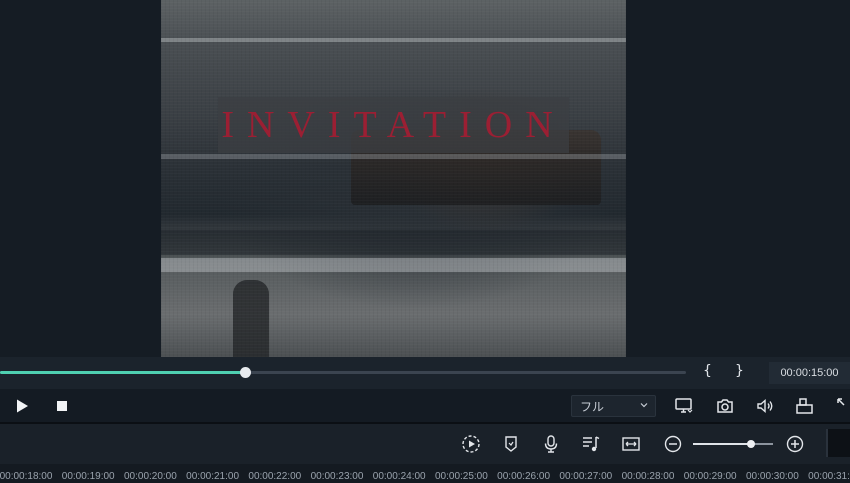  Describe the element at coordinates (795, 444) in the screenshot. I see `zoom-in-icon` at that location.